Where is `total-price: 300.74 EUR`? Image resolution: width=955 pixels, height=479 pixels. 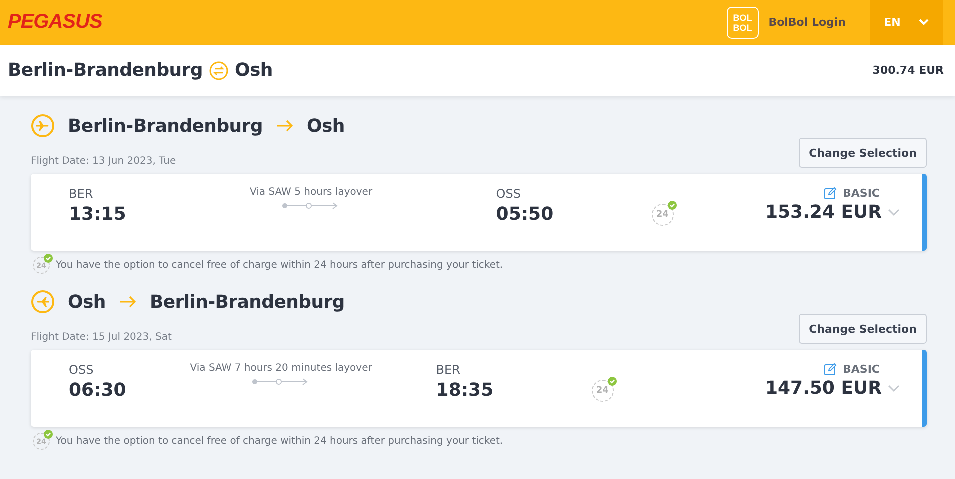 total-price: 300.74 EUR is located at coordinates (908, 70).